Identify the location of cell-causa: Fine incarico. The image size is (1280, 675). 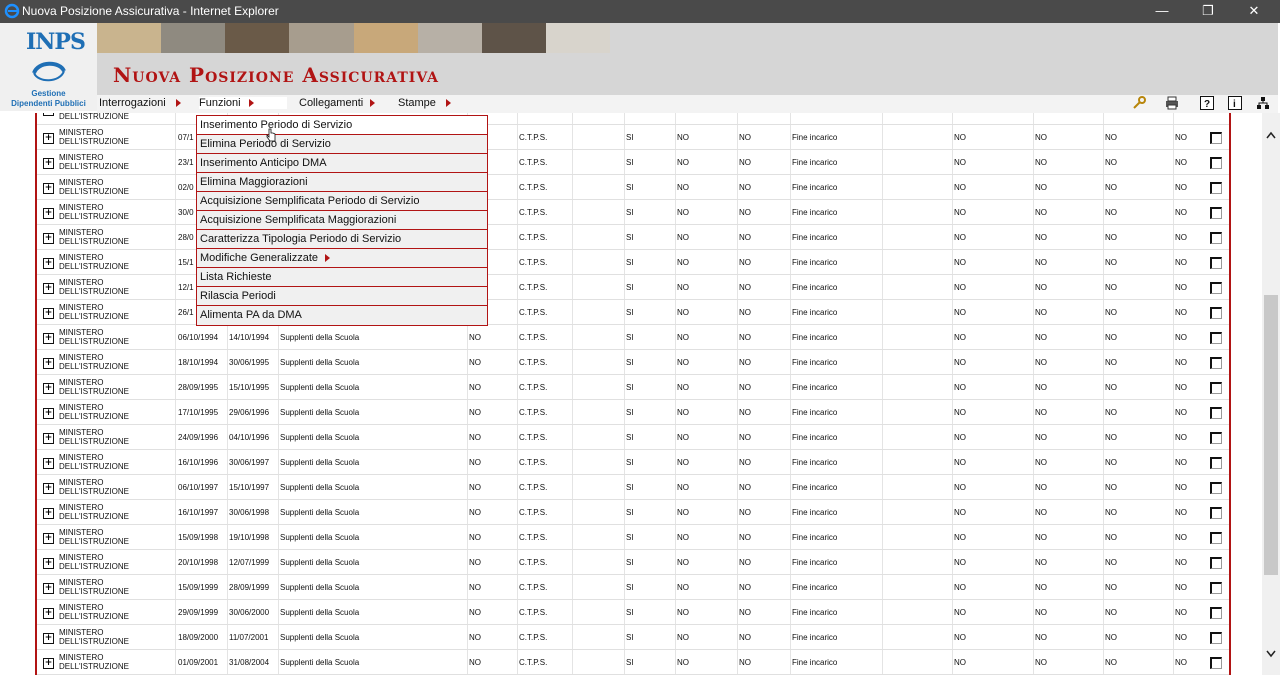
(815, 462).